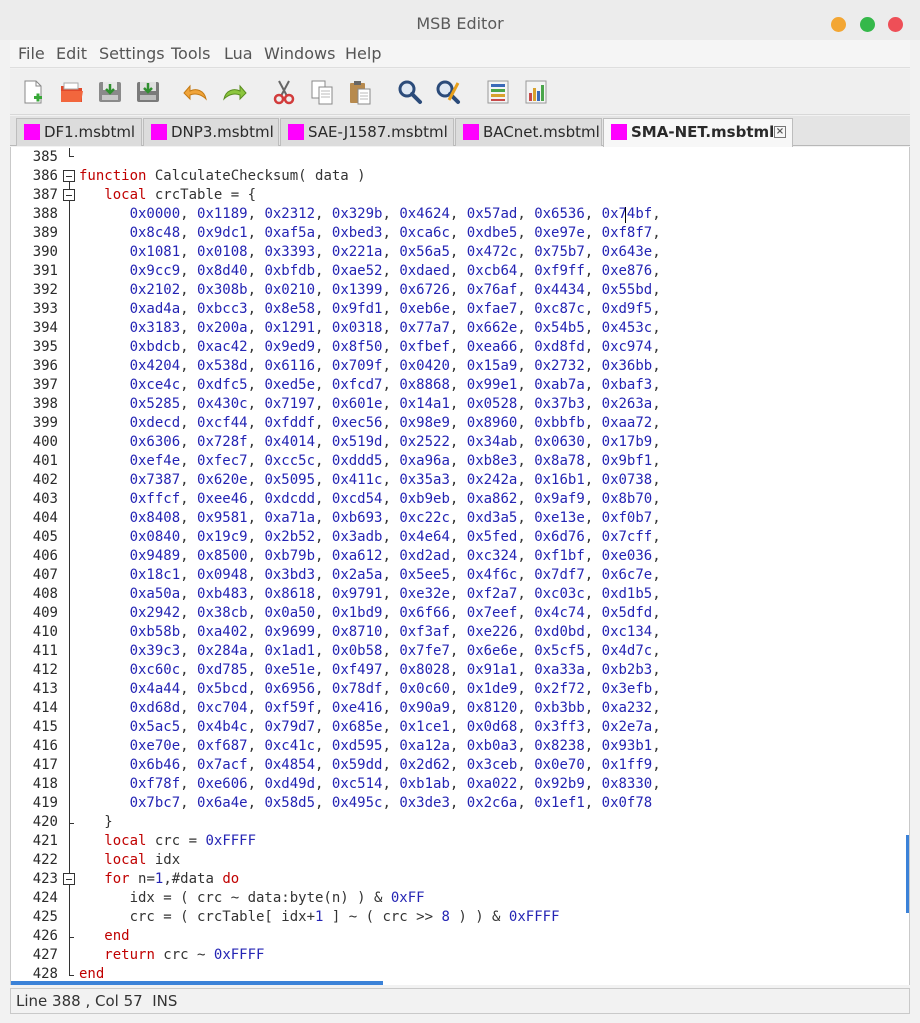  I want to click on hex-value: 0x2d62, so click(424, 765).